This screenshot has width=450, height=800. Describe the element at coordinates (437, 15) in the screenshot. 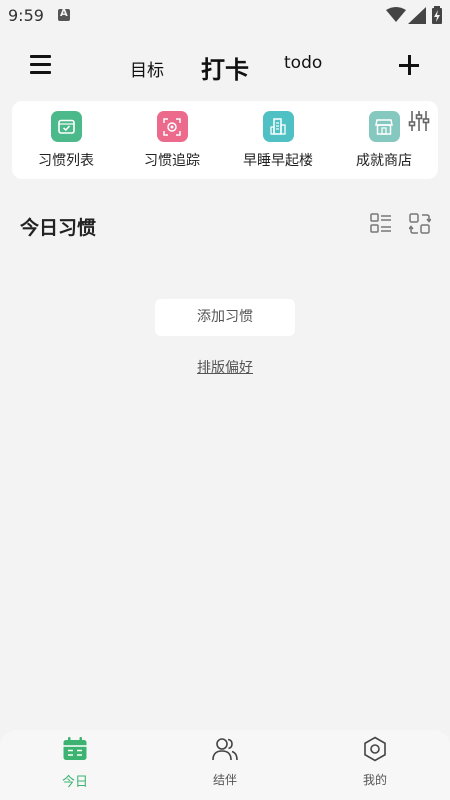

I see `battery-charging-icon` at that location.